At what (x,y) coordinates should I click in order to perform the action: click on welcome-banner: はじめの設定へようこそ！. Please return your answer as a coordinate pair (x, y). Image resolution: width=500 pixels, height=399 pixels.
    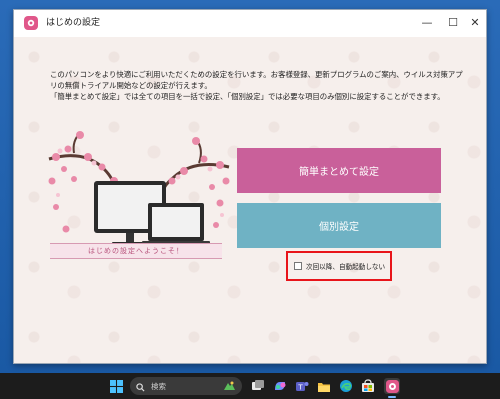
    Looking at the image, I should click on (136, 251).